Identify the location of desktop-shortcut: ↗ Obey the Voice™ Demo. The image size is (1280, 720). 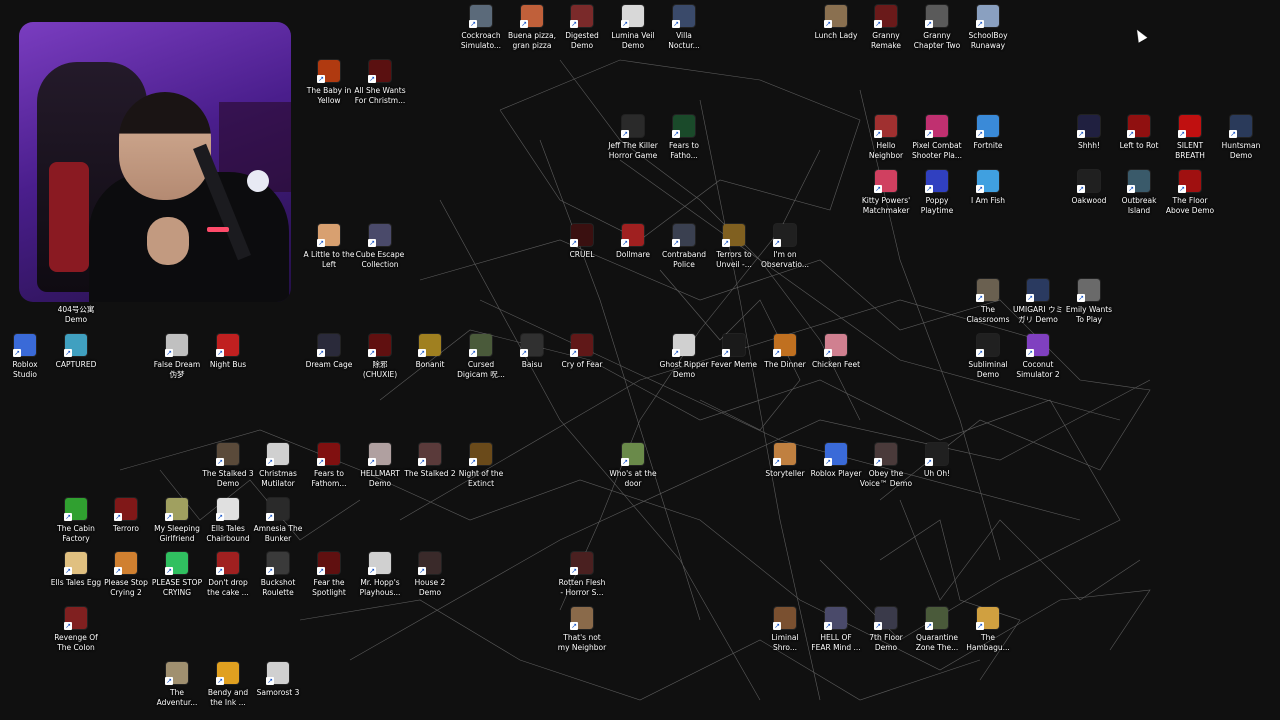
(886, 465).